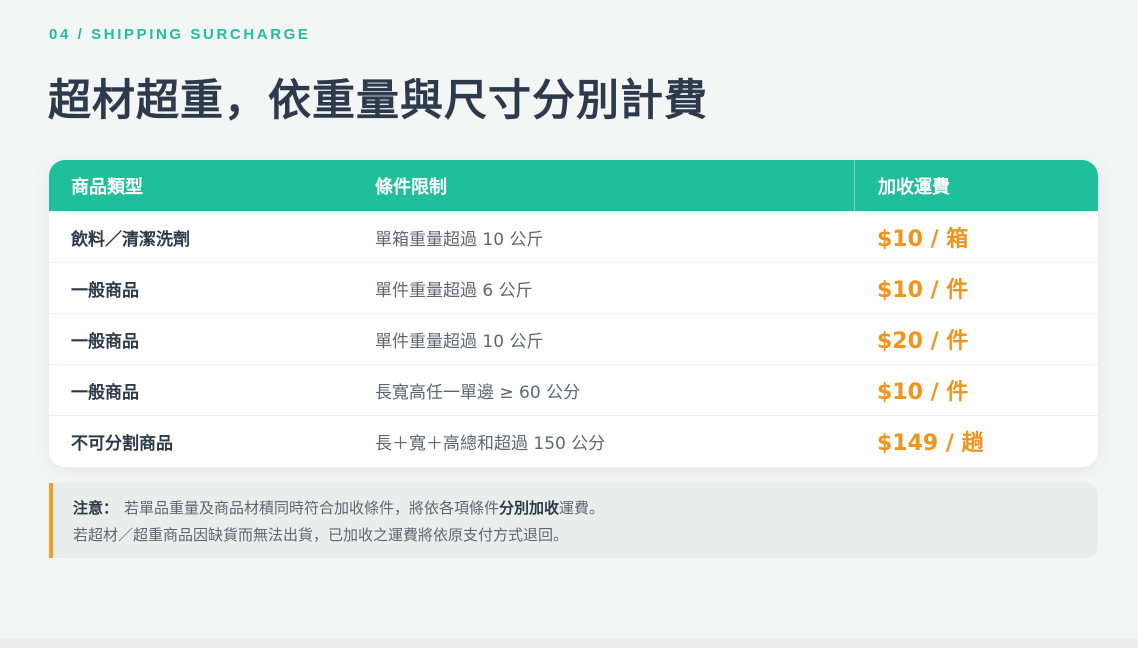 The image size is (1138, 648). I want to click on notice-line-2: 若超材／超重商品因缺貨而無法出貨，已加收之運費將依原支付方式退回。, so click(321, 535).